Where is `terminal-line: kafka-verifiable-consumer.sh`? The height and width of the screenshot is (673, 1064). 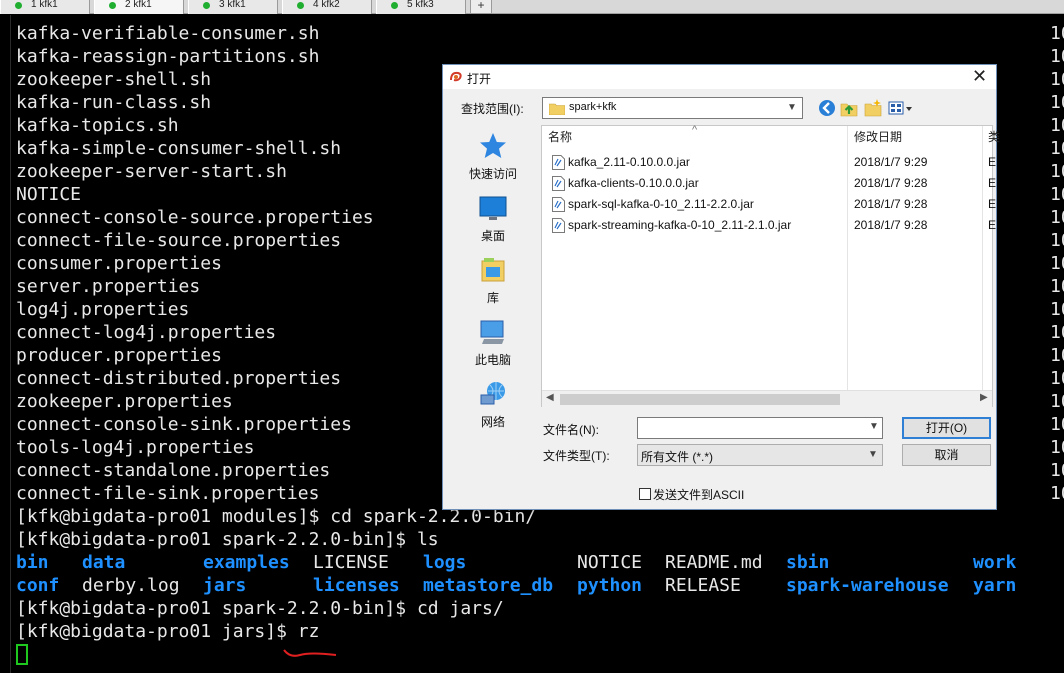 terminal-line: kafka-verifiable-consumer.sh is located at coordinates (168, 33).